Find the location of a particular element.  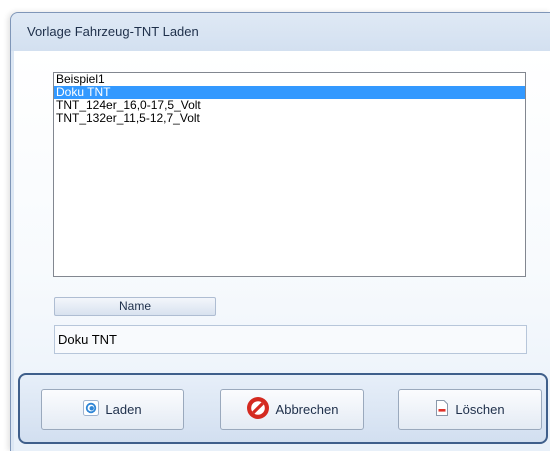

cancel-button: Abbrechen is located at coordinates (292, 409).